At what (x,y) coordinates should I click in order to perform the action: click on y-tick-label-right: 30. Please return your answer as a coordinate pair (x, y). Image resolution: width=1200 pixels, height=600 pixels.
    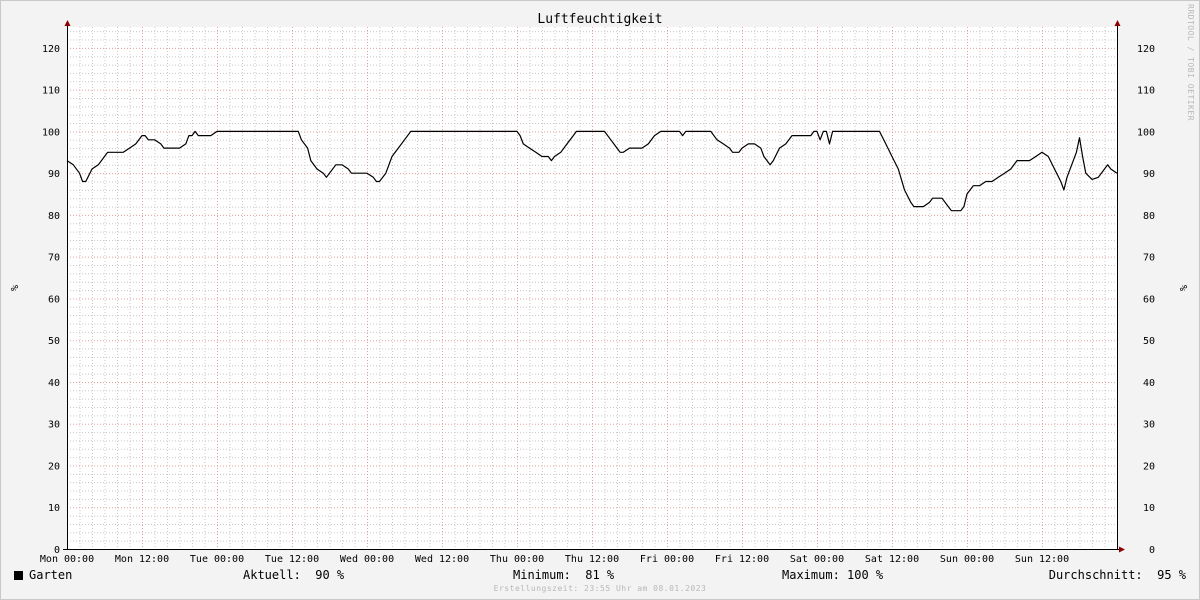
    Looking at the image, I should click on (1149, 425).